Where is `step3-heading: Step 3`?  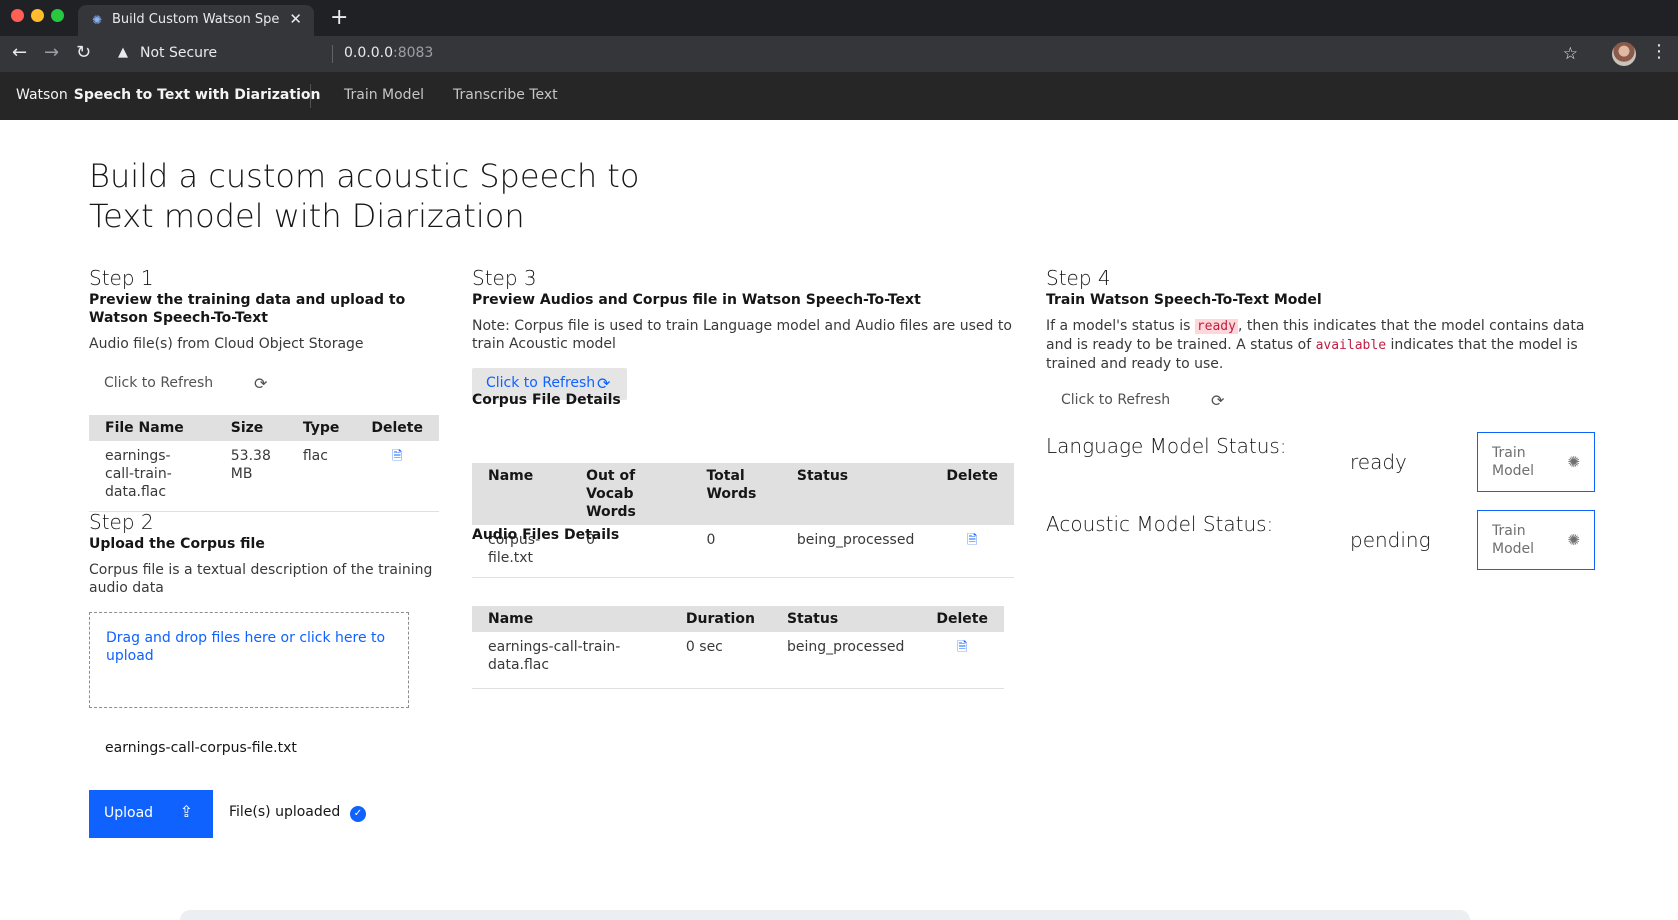
step3-heading: Step 3 is located at coordinates (504, 278).